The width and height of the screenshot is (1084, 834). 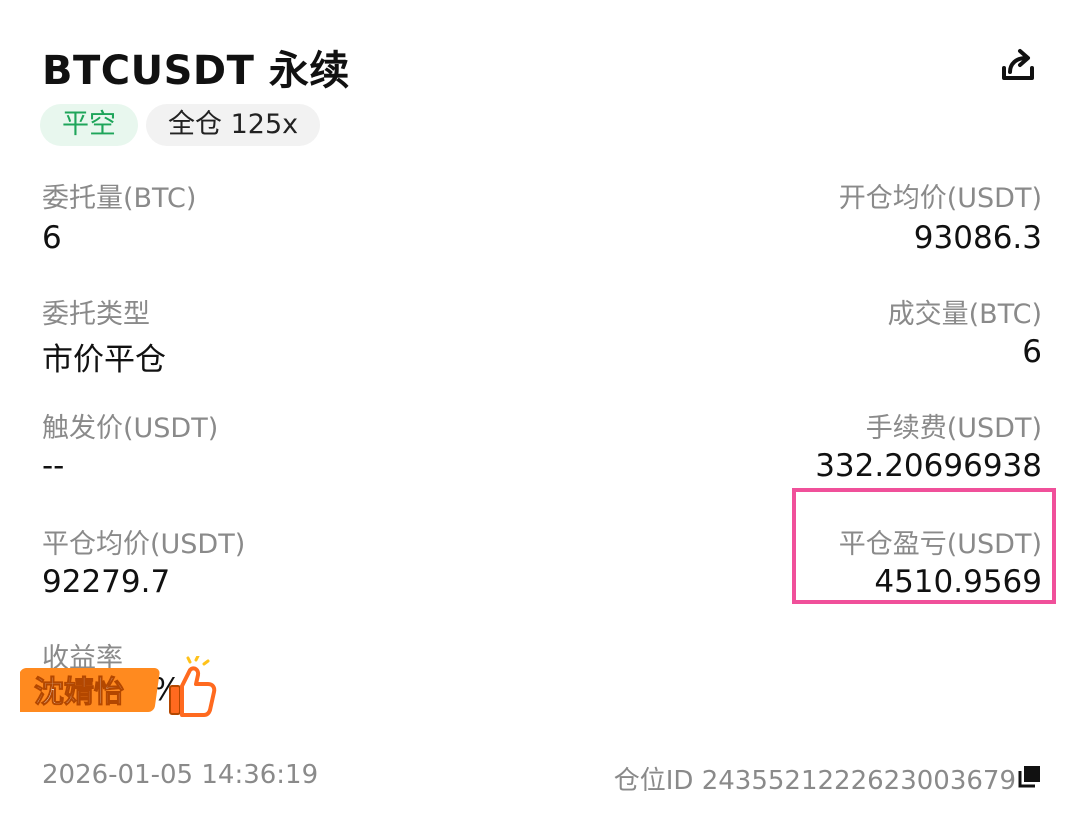 What do you see at coordinates (1029, 777) in the screenshot?
I see `copy-icon` at bounding box center [1029, 777].